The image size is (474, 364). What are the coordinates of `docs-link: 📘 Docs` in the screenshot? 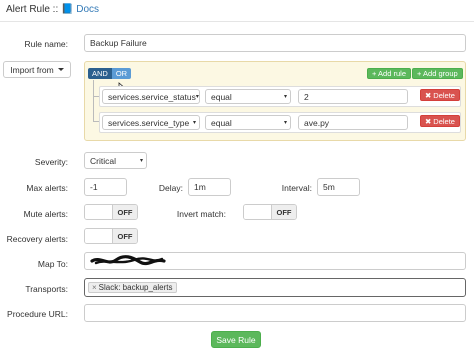 It's located at (80, 9).